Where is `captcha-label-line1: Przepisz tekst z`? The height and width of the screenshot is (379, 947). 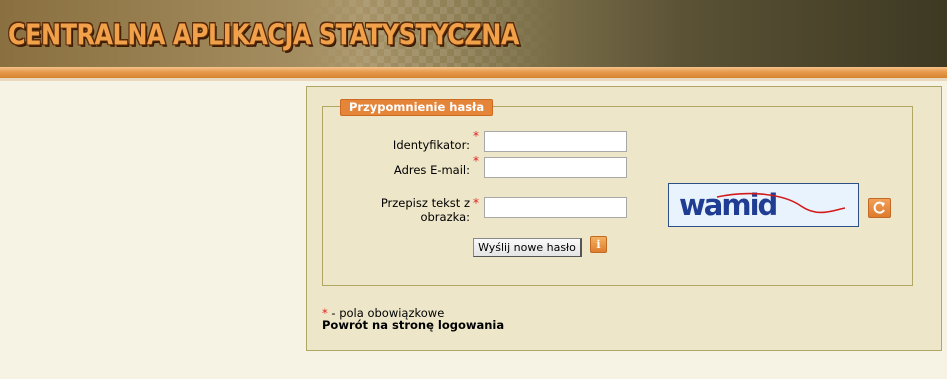
captcha-label-line1: Przepisz tekst z is located at coordinates (425, 203).